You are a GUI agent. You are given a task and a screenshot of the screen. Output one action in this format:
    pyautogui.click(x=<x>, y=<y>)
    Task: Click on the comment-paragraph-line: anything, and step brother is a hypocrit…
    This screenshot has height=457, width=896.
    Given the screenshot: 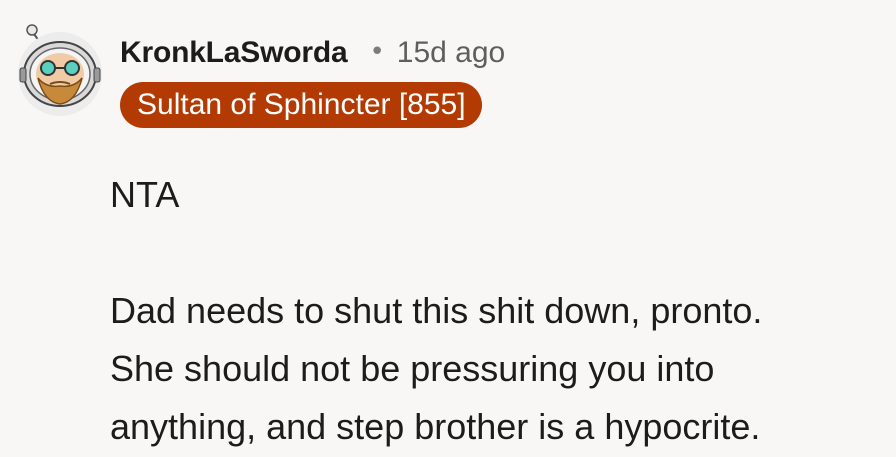 What is the action you would take?
    pyautogui.click(x=435, y=426)
    